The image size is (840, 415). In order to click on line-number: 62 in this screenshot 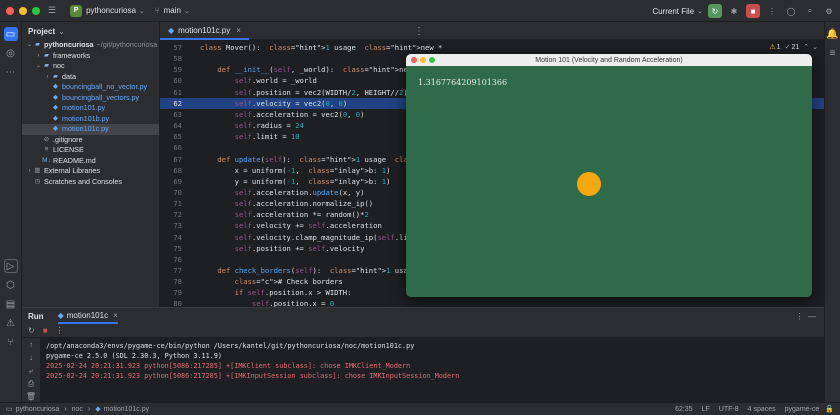, I will do `click(171, 104)`.